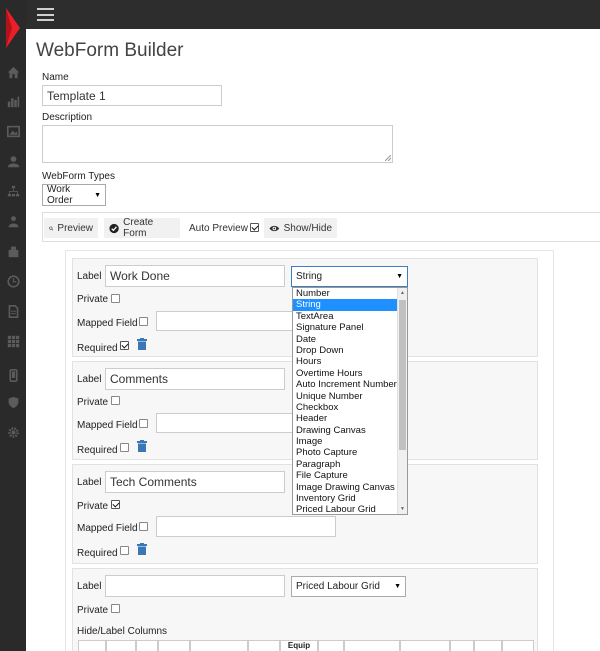 The image size is (600, 651). Describe the element at coordinates (13, 26) in the screenshot. I see `logo-icon` at that location.